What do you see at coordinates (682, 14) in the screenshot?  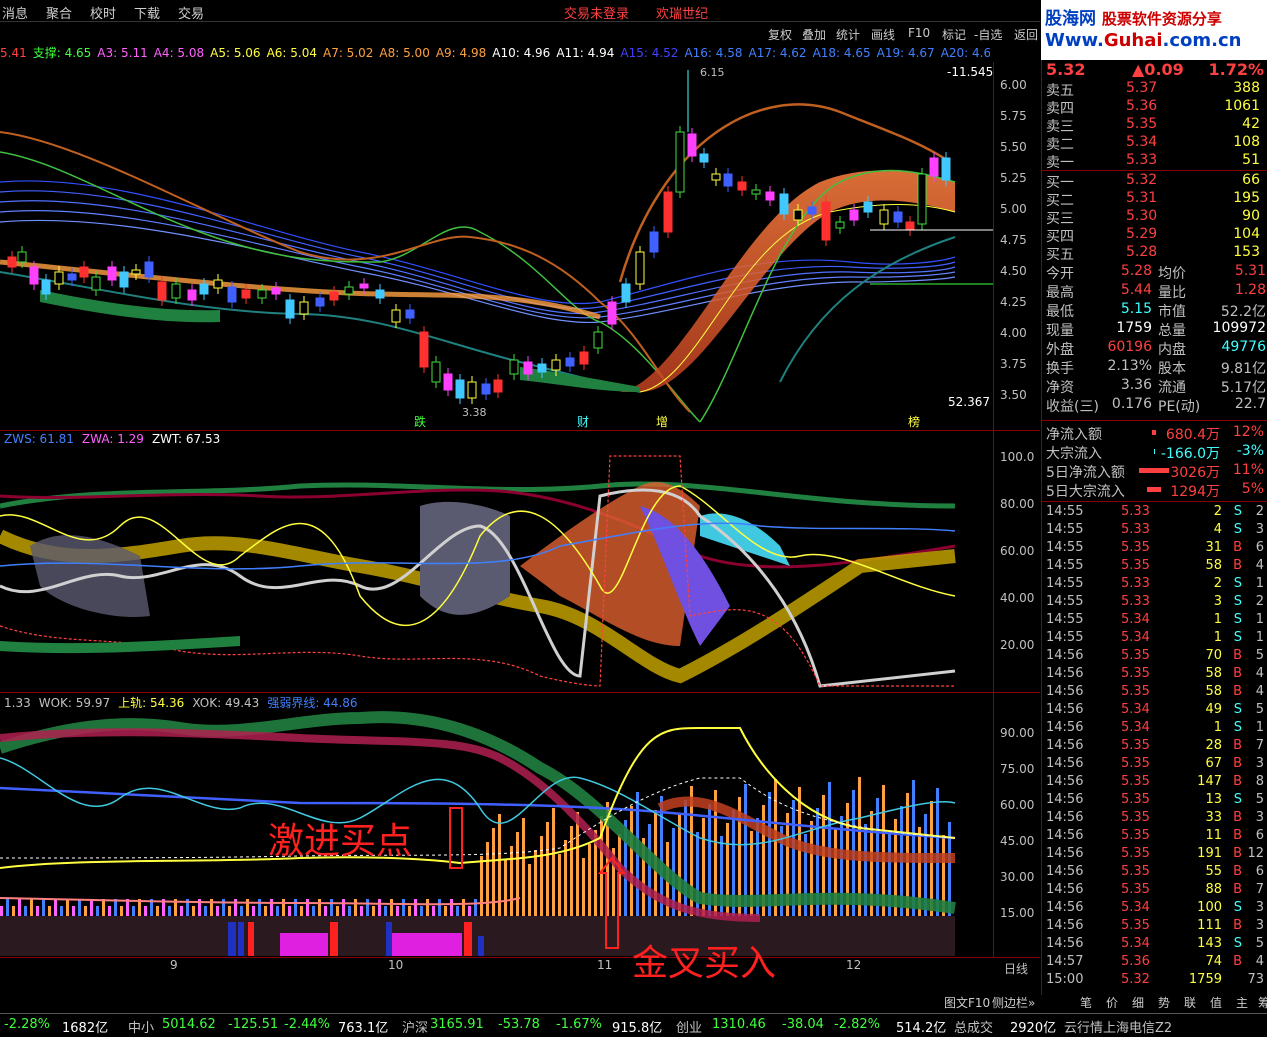 I see `stock-name: 欢瑞世纪` at bounding box center [682, 14].